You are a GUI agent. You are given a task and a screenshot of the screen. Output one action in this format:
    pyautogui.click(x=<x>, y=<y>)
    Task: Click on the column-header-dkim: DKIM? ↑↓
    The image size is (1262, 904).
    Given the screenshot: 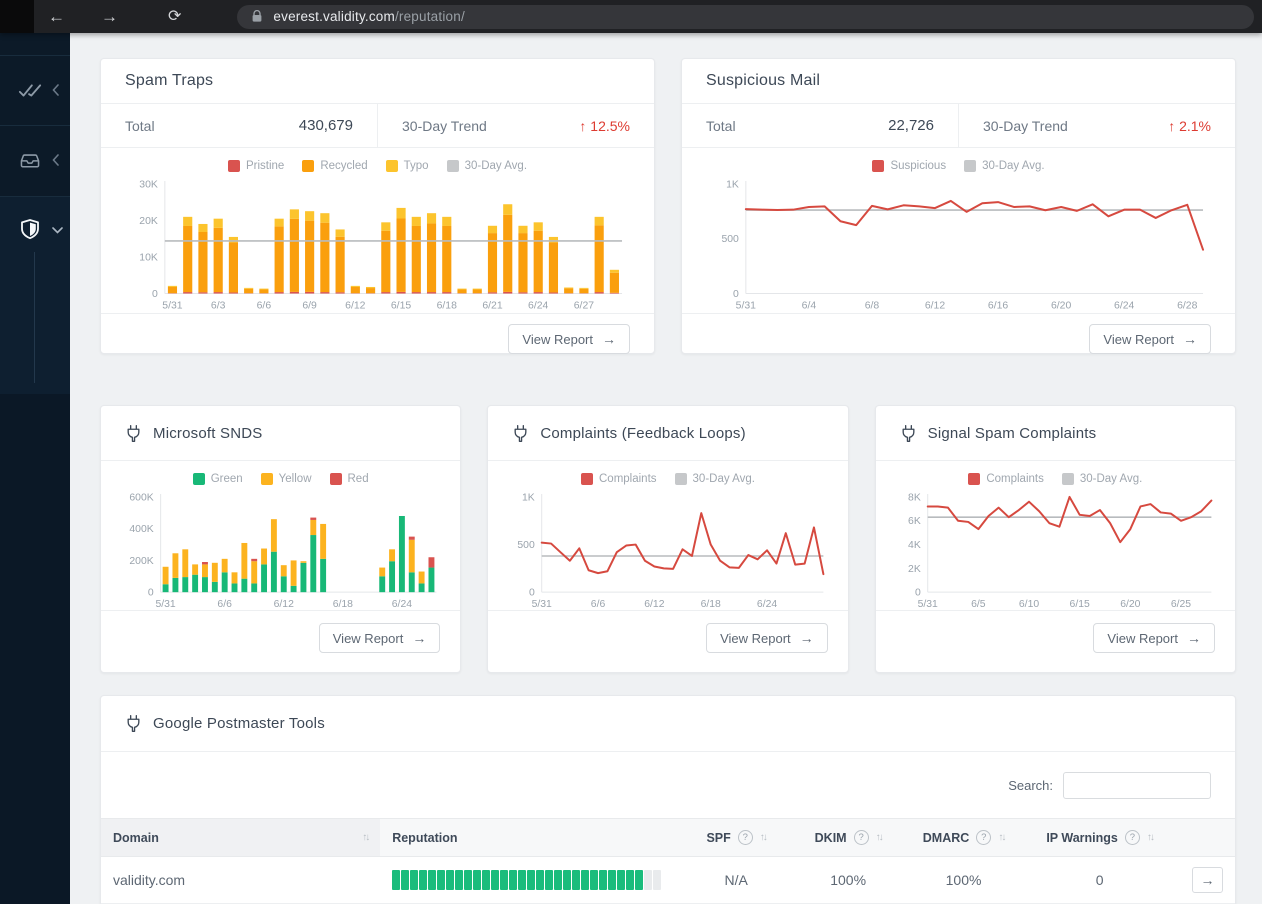 What is the action you would take?
    pyautogui.click(x=848, y=837)
    